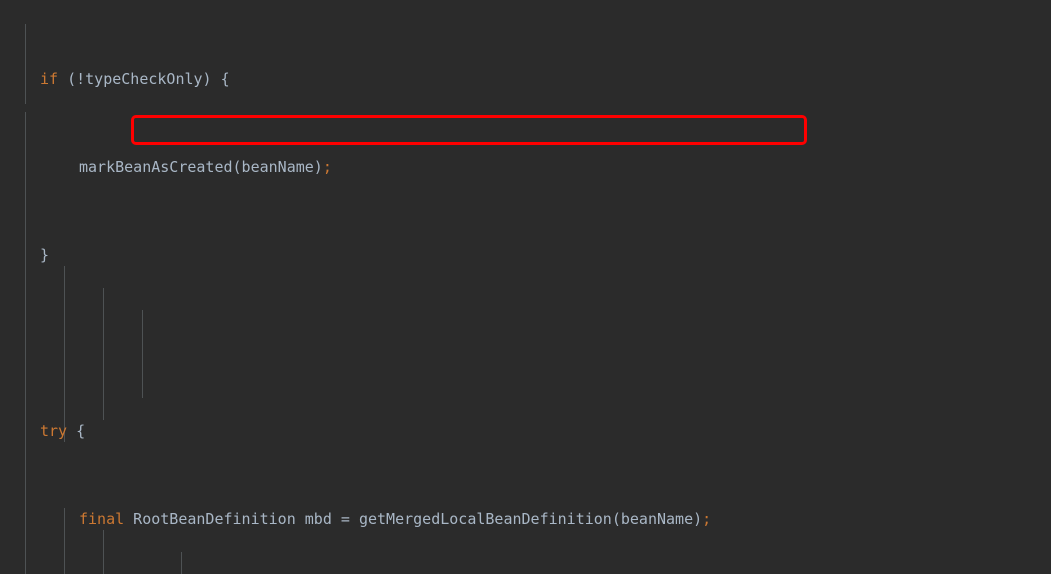 Image resolution: width=1051 pixels, height=574 pixels. What do you see at coordinates (102, 519) in the screenshot?
I see `keyword-final: final` at bounding box center [102, 519].